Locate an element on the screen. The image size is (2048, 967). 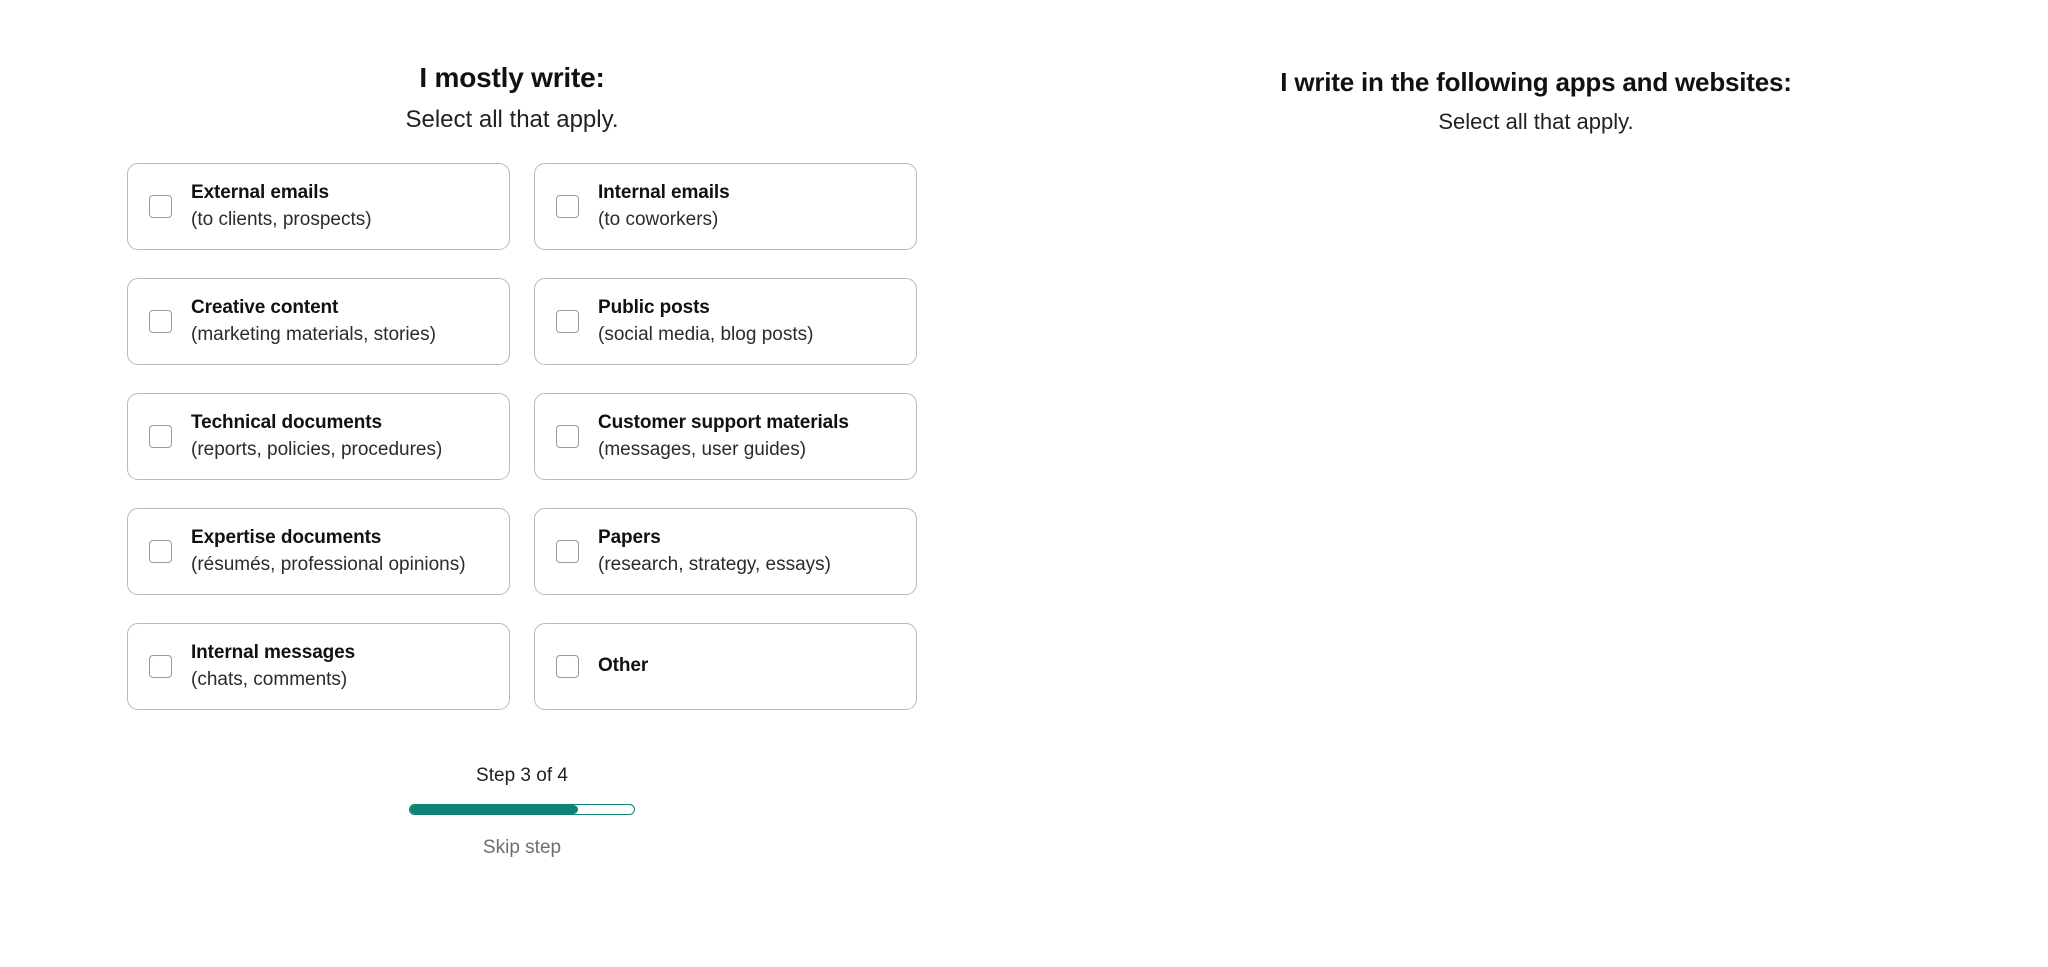
progress-bar is located at coordinates (522, 809).